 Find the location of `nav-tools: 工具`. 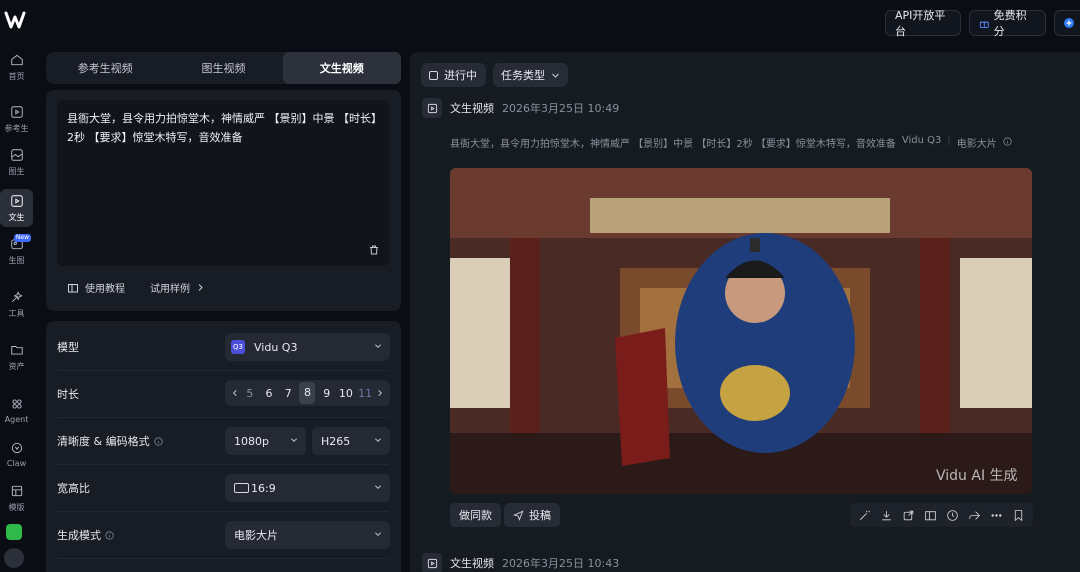

nav-tools: 工具 is located at coordinates (16, 304).